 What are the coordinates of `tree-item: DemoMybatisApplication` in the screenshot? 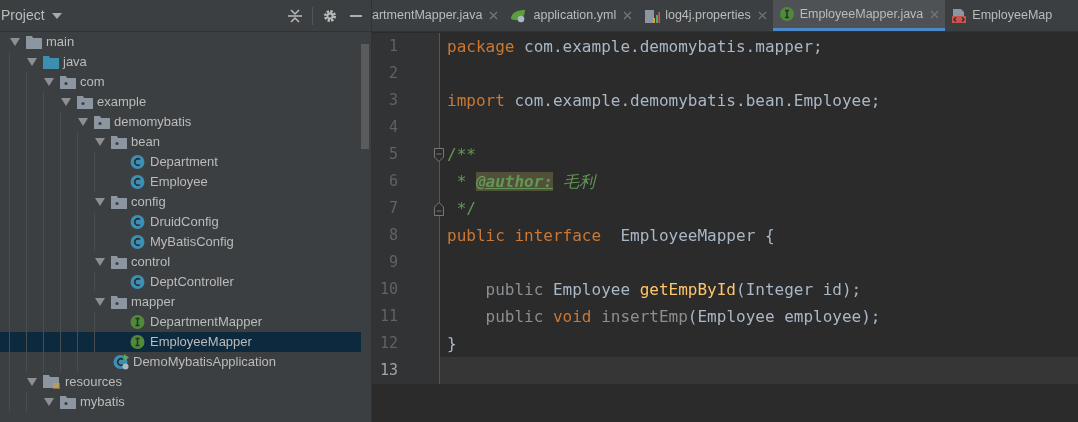 It's located at (180, 362).